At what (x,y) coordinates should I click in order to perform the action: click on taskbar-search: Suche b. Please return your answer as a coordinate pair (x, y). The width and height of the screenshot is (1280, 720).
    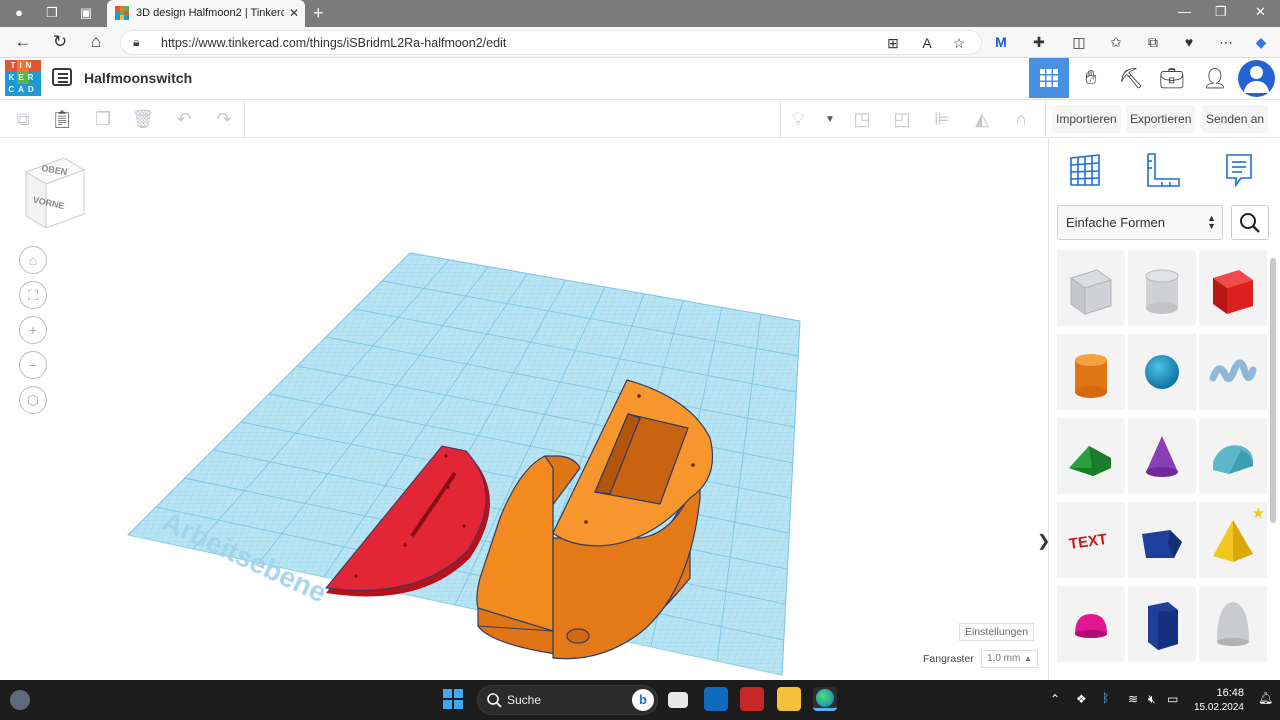
    Looking at the image, I should click on (567, 700).